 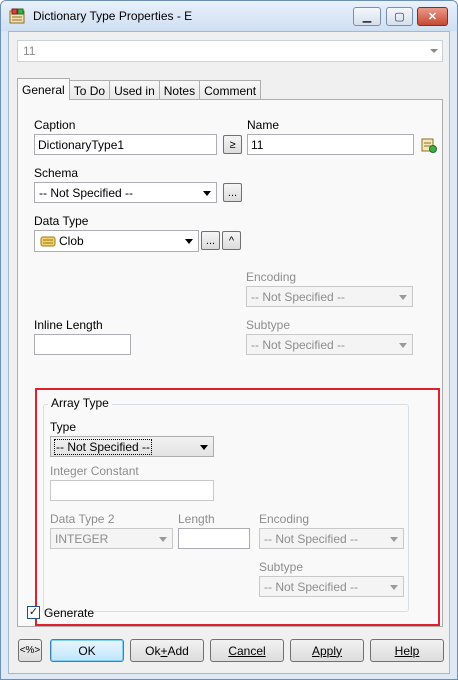 What do you see at coordinates (94, 471) in the screenshot?
I see `integer-constant-label: Integer Constant` at bounding box center [94, 471].